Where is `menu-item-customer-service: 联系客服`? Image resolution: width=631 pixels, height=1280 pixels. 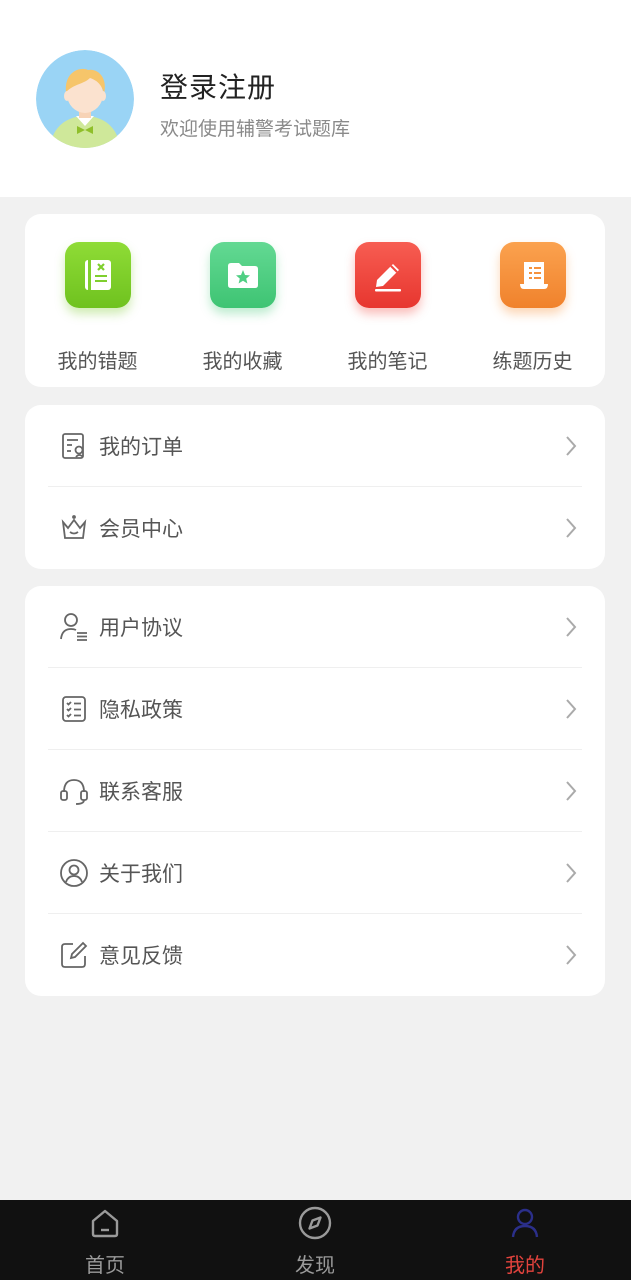
menu-item-customer-service: 联系客服 is located at coordinates (315, 791).